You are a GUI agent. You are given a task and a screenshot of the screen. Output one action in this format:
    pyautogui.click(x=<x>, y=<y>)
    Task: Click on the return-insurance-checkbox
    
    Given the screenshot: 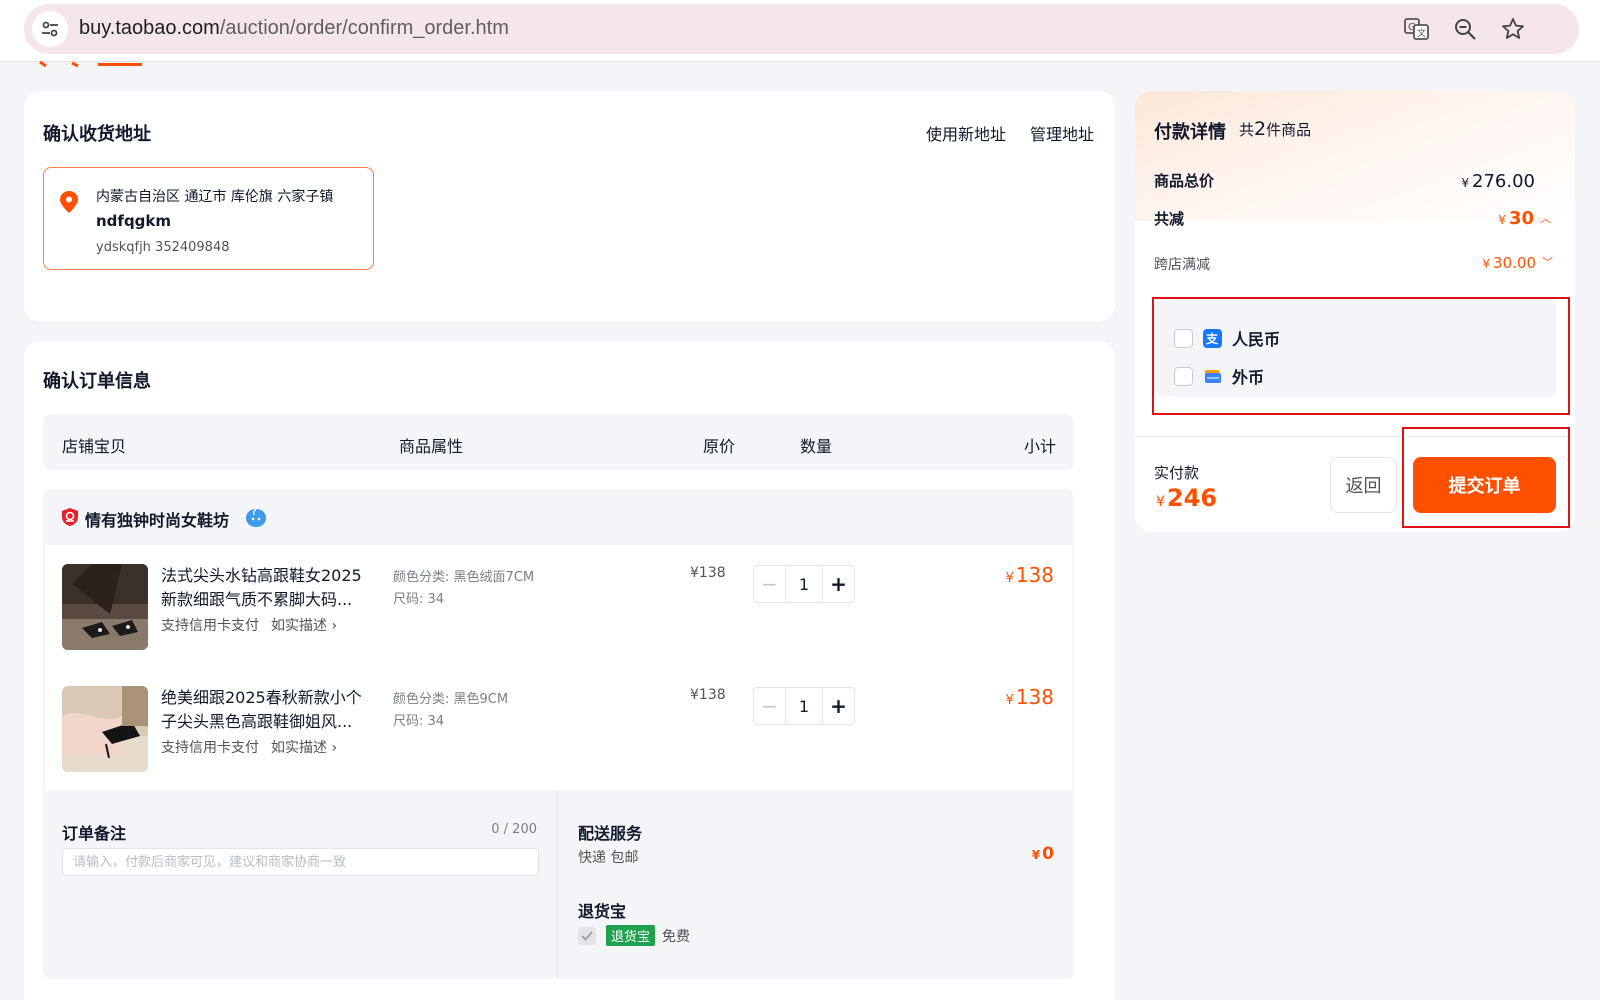 What is the action you would take?
    pyautogui.click(x=587, y=936)
    